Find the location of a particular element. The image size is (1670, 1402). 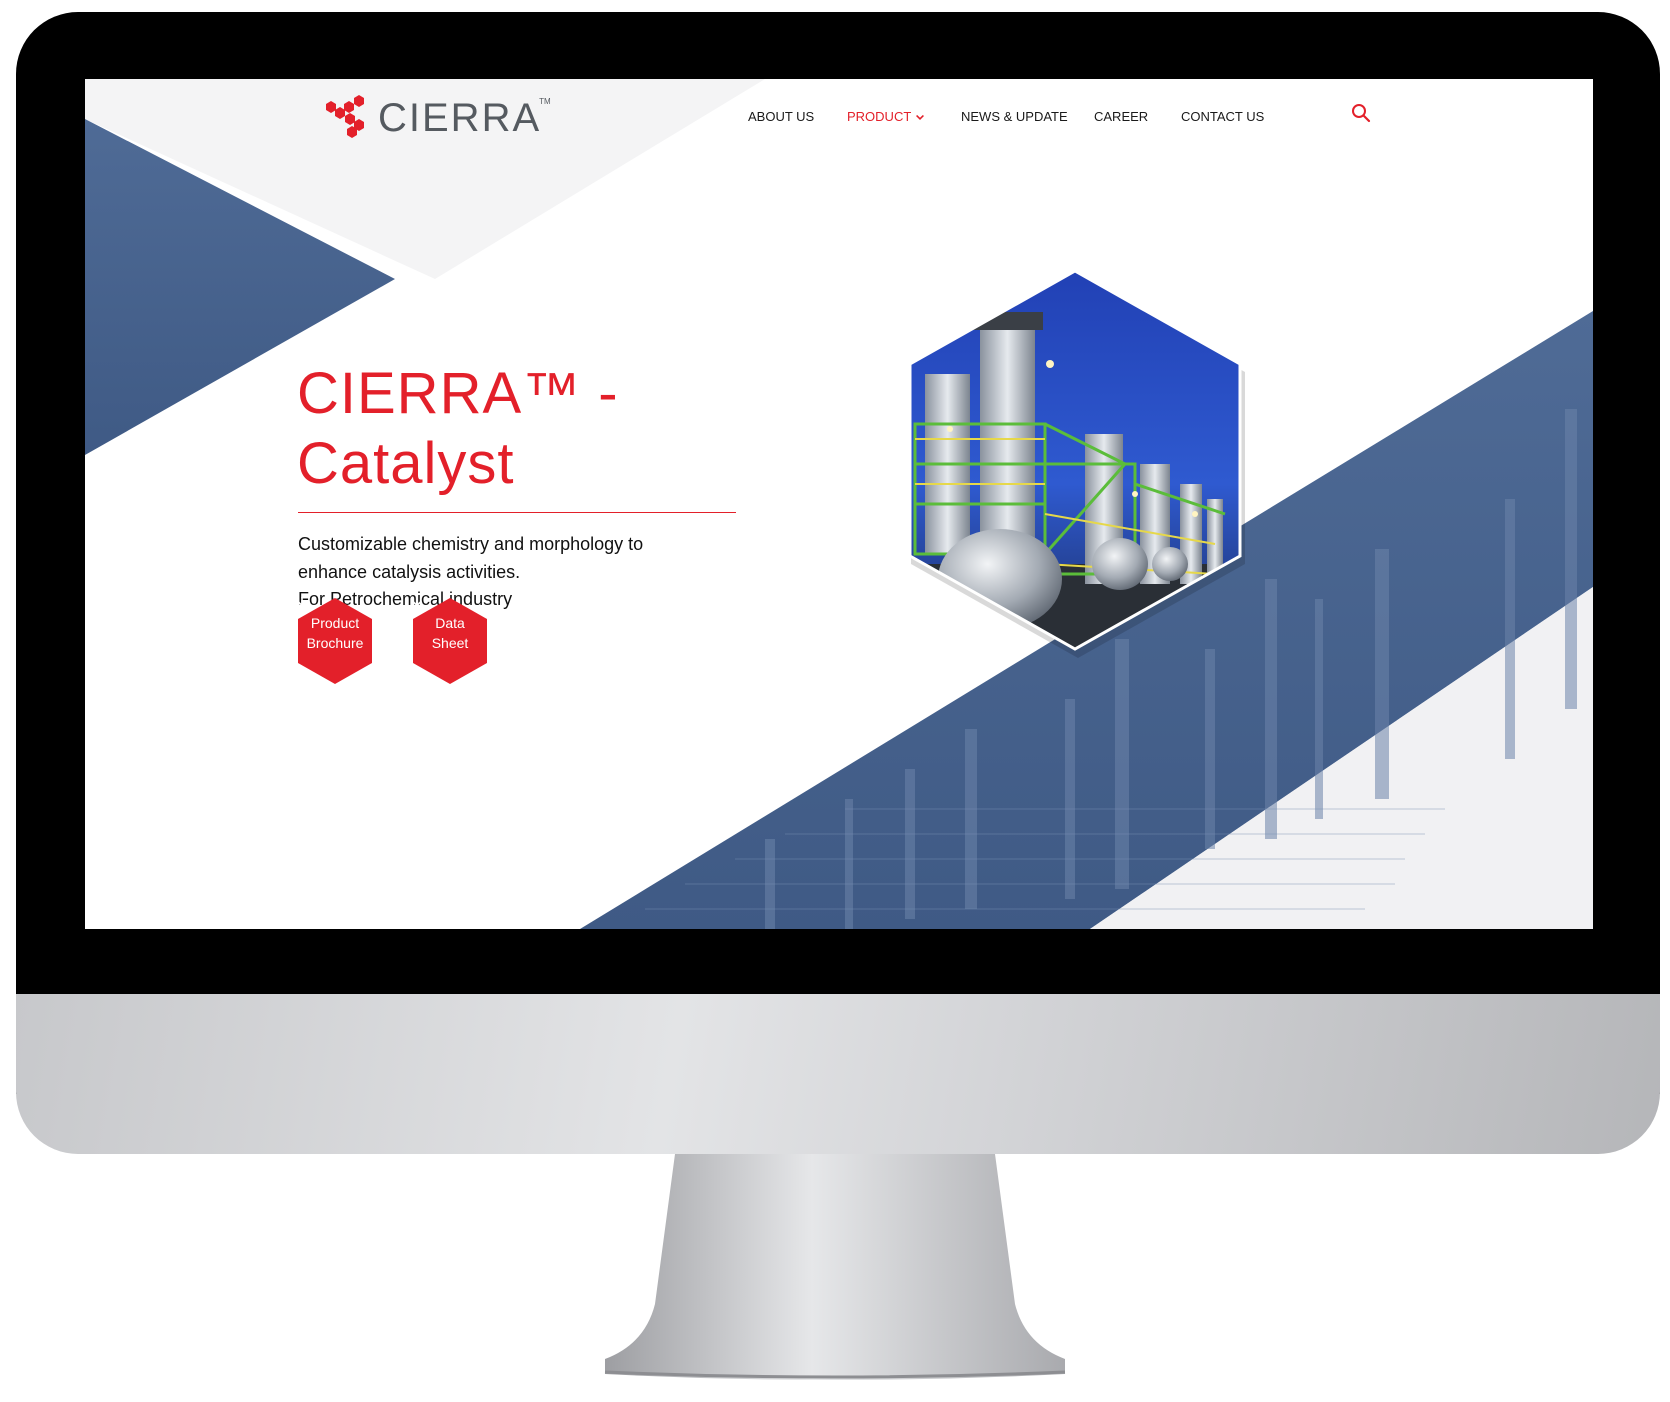

hero-desc-line2: enhance catalysis activities. is located at coordinates (409, 571).